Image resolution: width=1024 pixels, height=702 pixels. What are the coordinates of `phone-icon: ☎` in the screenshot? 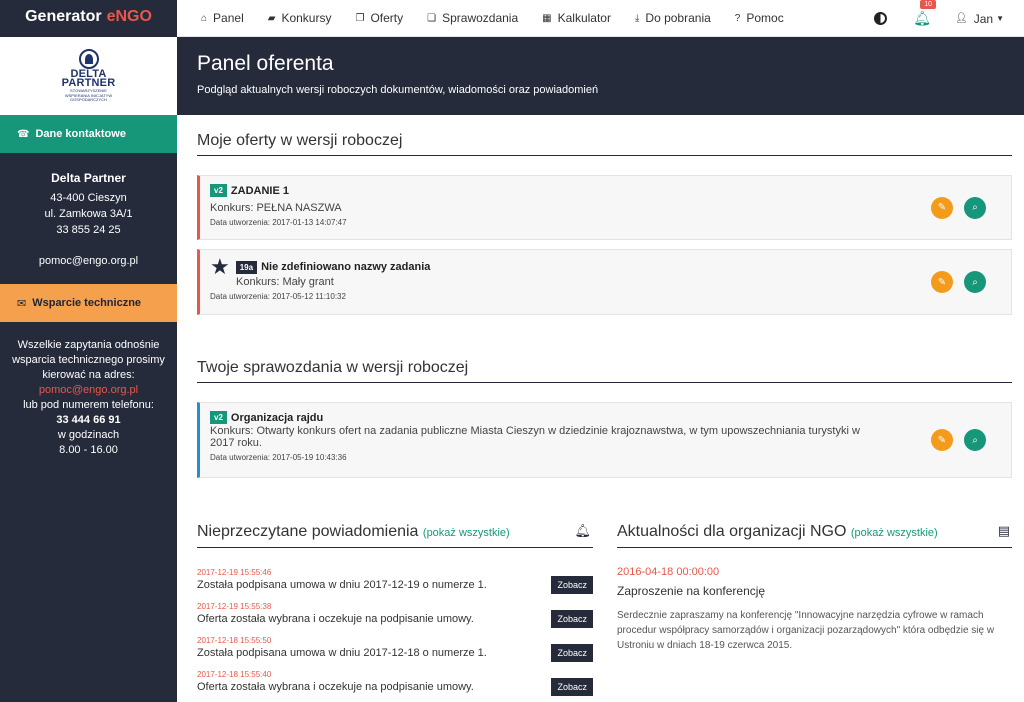 It's located at (23, 134).